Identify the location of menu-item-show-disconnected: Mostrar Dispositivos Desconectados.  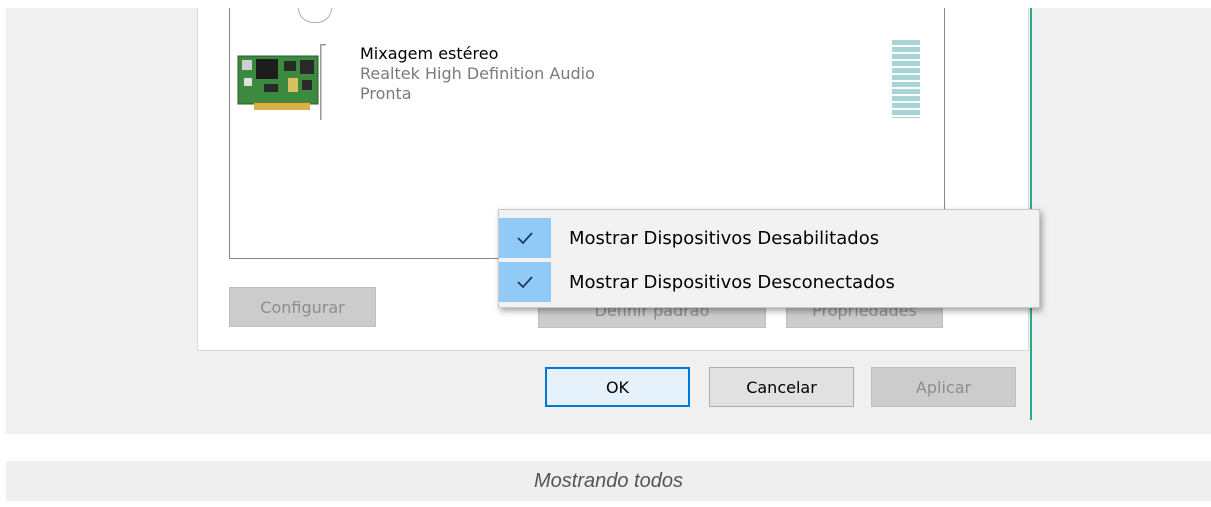
(769, 282).